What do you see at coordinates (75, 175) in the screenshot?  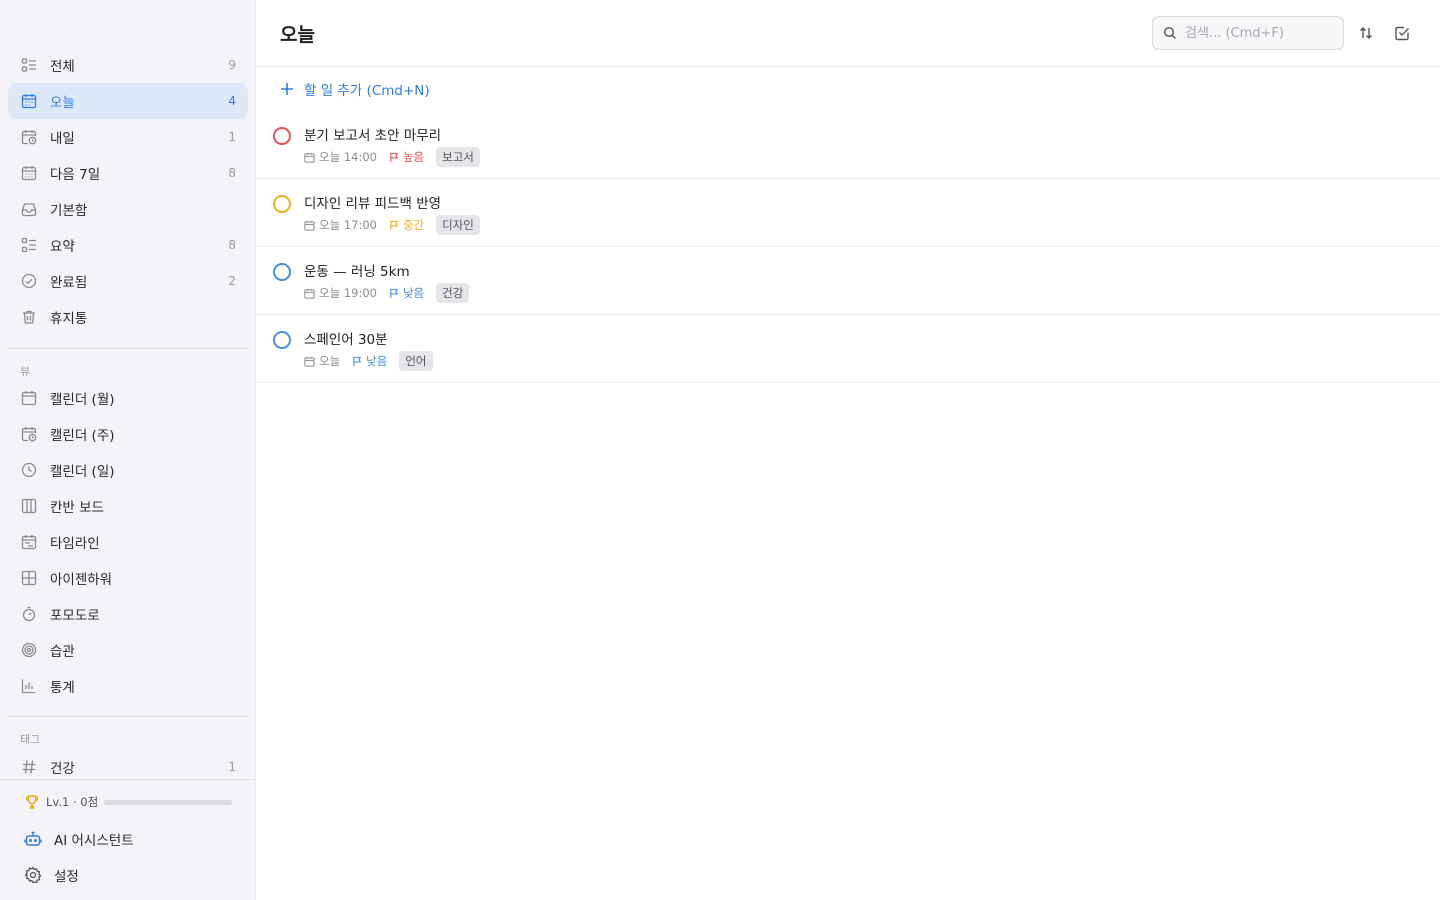 I see `sidebar-item-label: 다음 7일` at bounding box center [75, 175].